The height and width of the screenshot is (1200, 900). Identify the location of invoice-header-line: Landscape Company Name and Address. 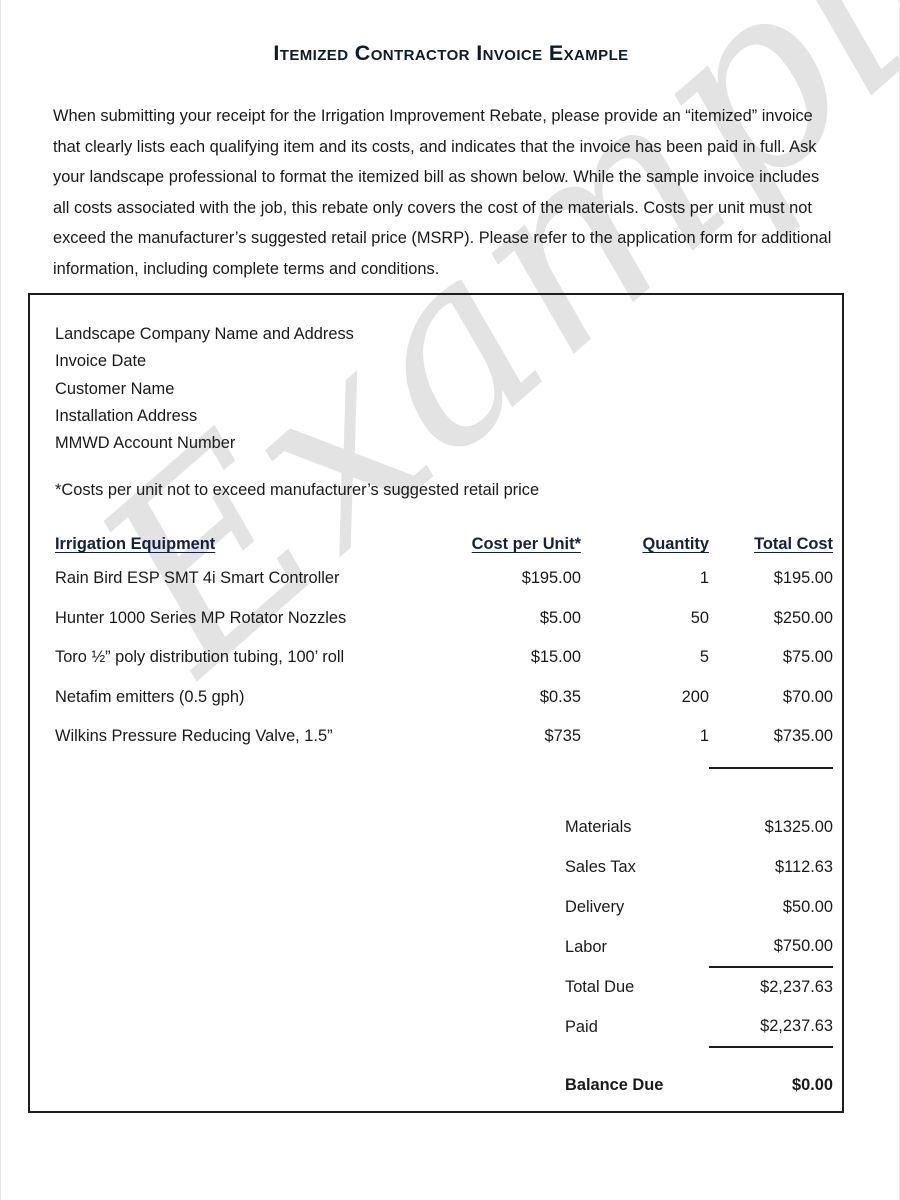
(204, 334).